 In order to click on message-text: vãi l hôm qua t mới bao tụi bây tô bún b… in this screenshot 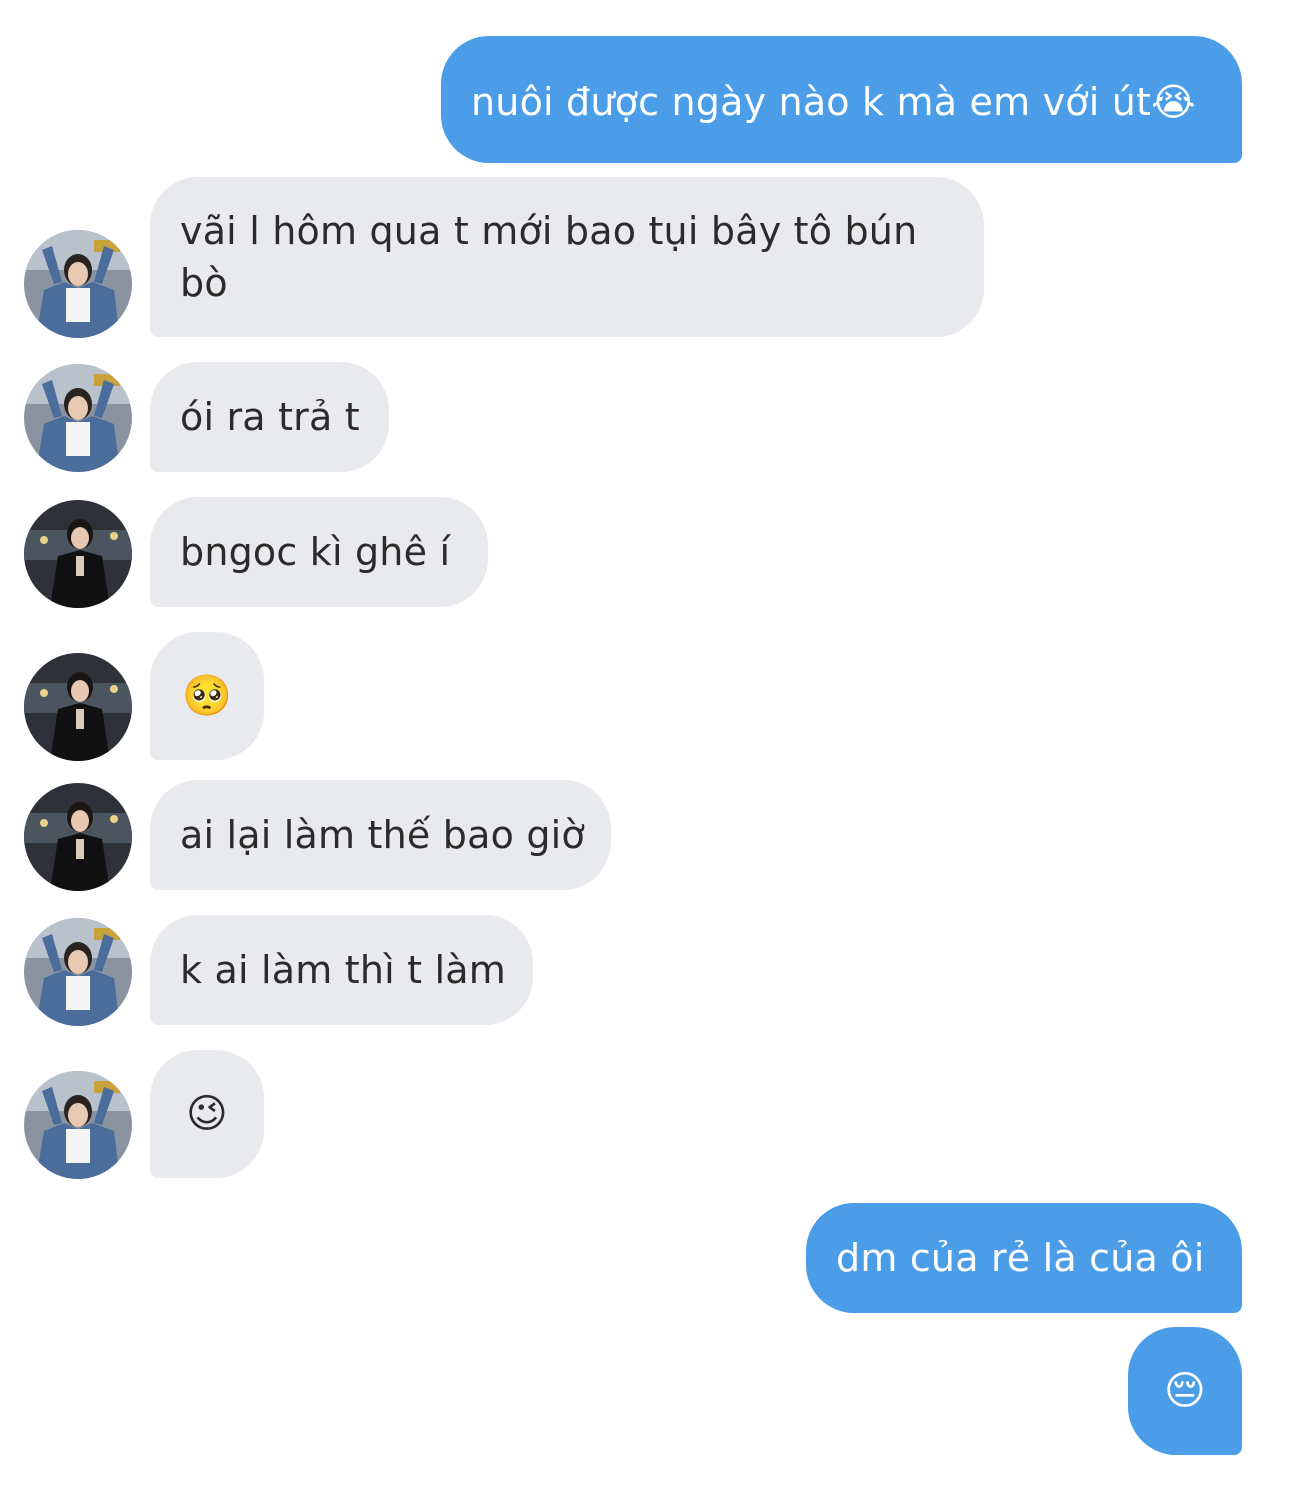, I will do `click(549, 257)`.